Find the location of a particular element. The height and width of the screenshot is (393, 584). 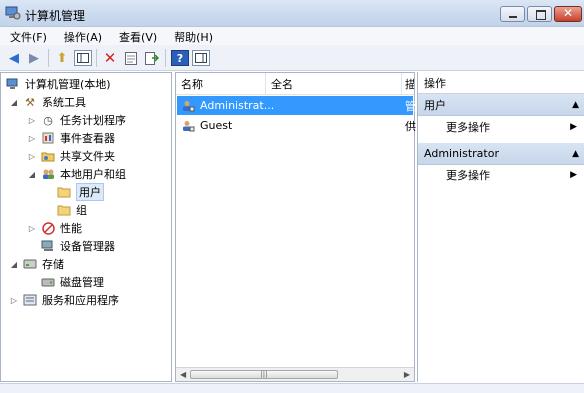

user-name: Guest is located at coordinates (216, 125).